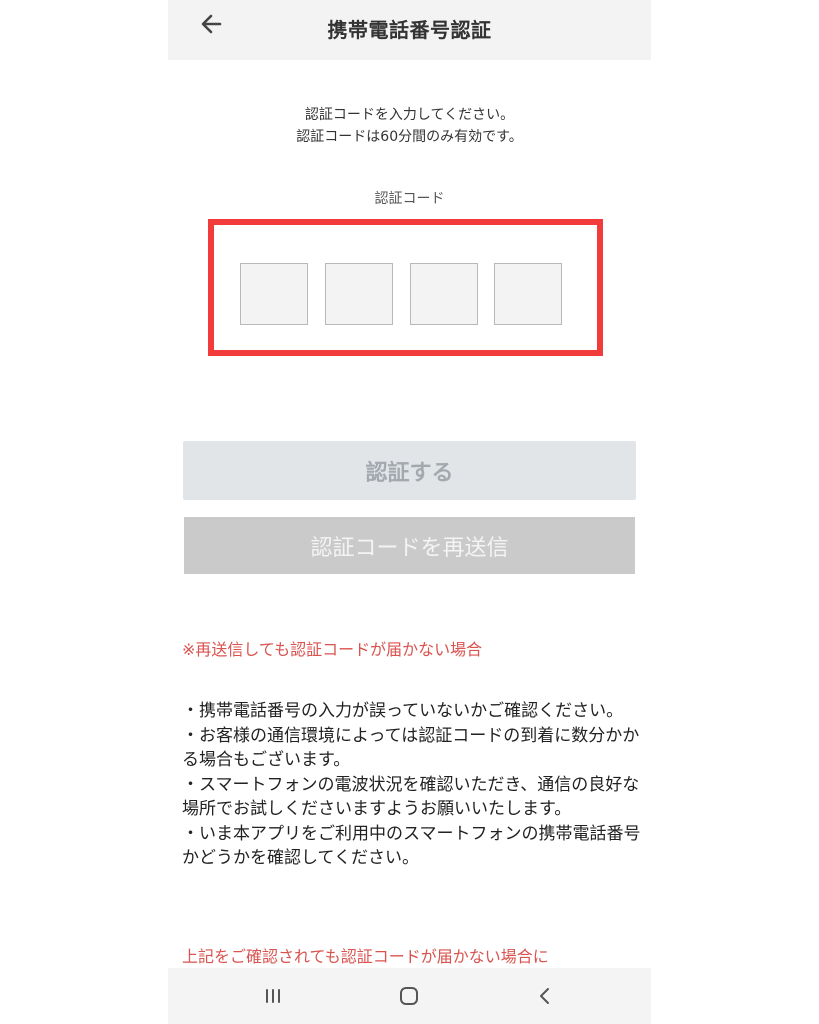  What do you see at coordinates (365, 956) in the screenshot?
I see `notice-footer: 上記をご確認されても認証コードが届かない場合に` at bounding box center [365, 956].